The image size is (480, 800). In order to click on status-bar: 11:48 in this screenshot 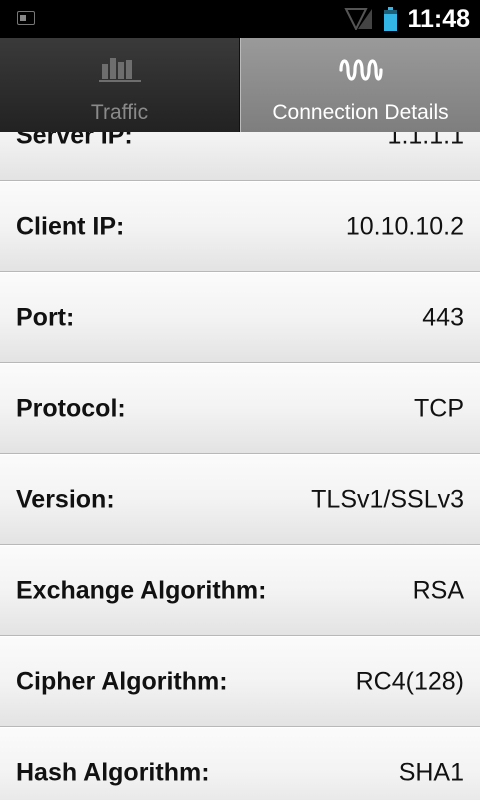, I will do `click(240, 19)`.